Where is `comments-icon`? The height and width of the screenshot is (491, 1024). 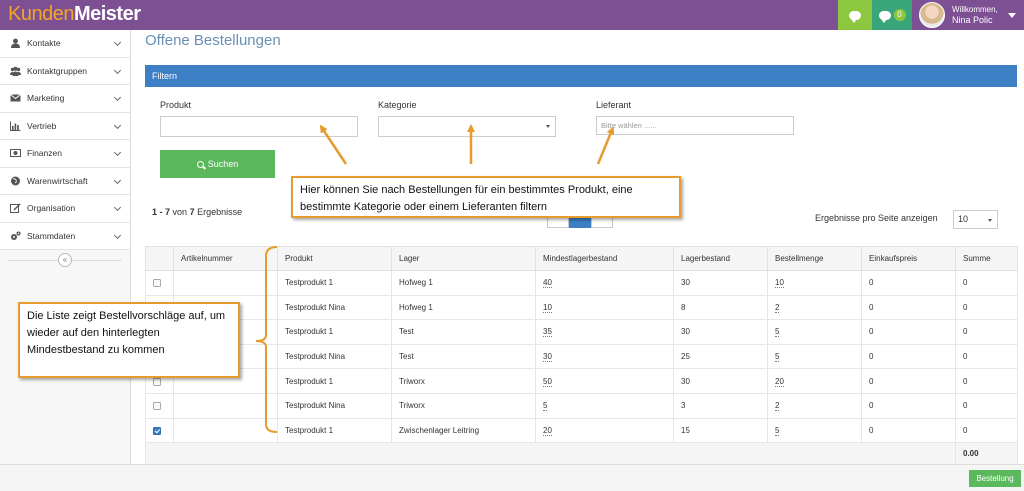 comments-icon is located at coordinates (855, 16).